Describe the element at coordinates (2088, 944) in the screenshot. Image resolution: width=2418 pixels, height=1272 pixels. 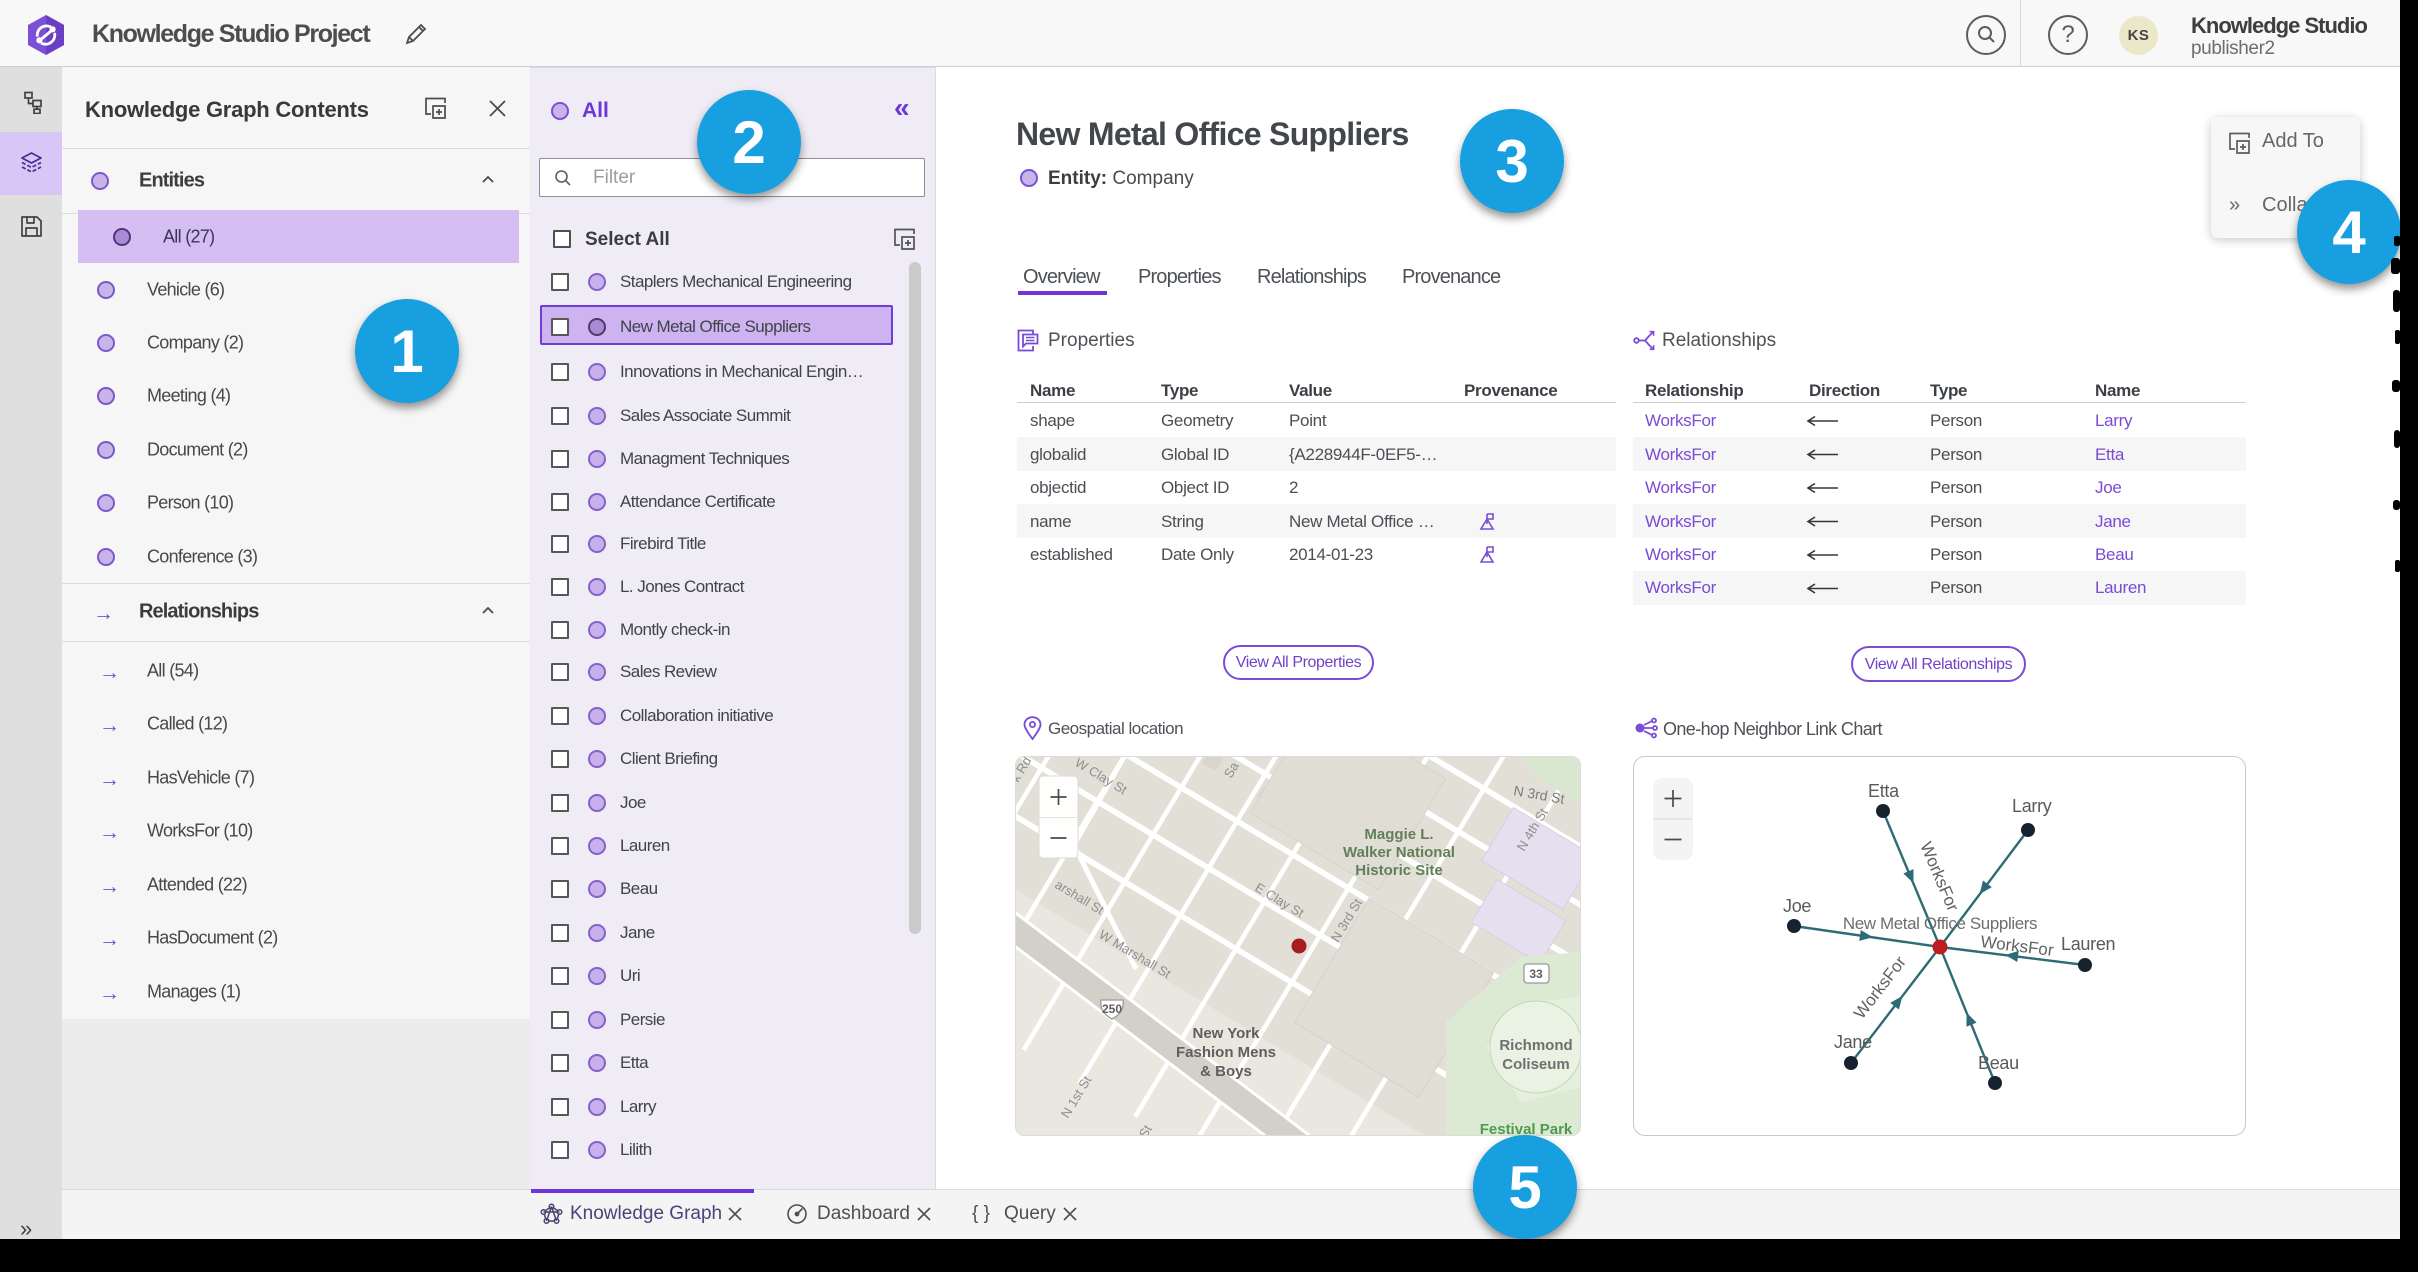
I see `svg-text: Lauren` at that location.